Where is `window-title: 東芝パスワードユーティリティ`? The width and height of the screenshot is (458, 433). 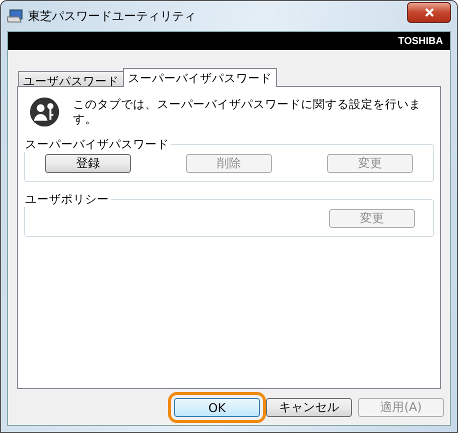 window-title: 東芝パスワードユーティリティ is located at coordinates (112, 16).